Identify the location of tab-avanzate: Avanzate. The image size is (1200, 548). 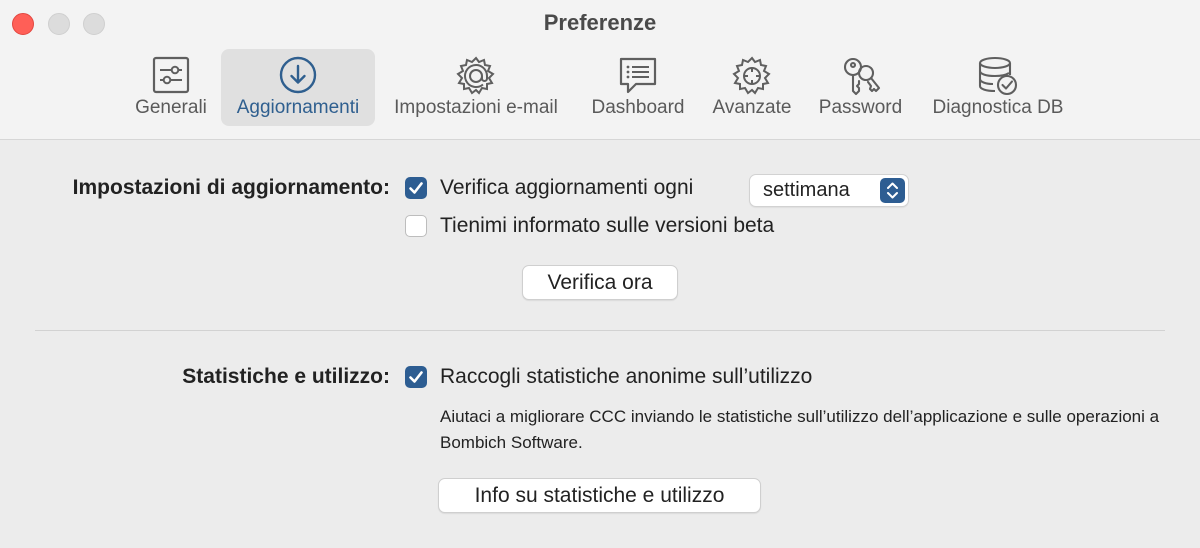
(752, 87).